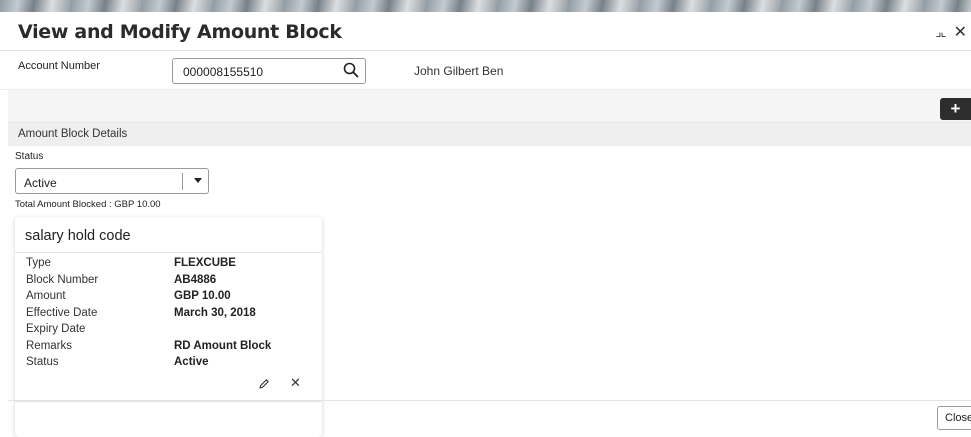  I want to click on account-number-label: Account Number, so click(59, 66).